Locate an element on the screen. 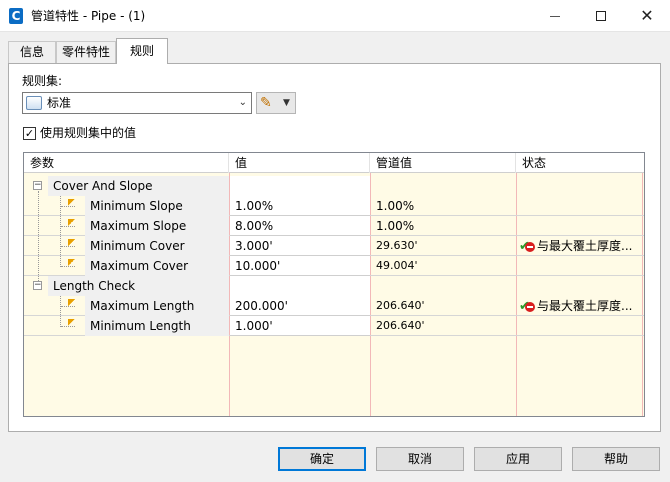 The image size is (670, 482). minimize-icon is located at coordinates (555, 16).